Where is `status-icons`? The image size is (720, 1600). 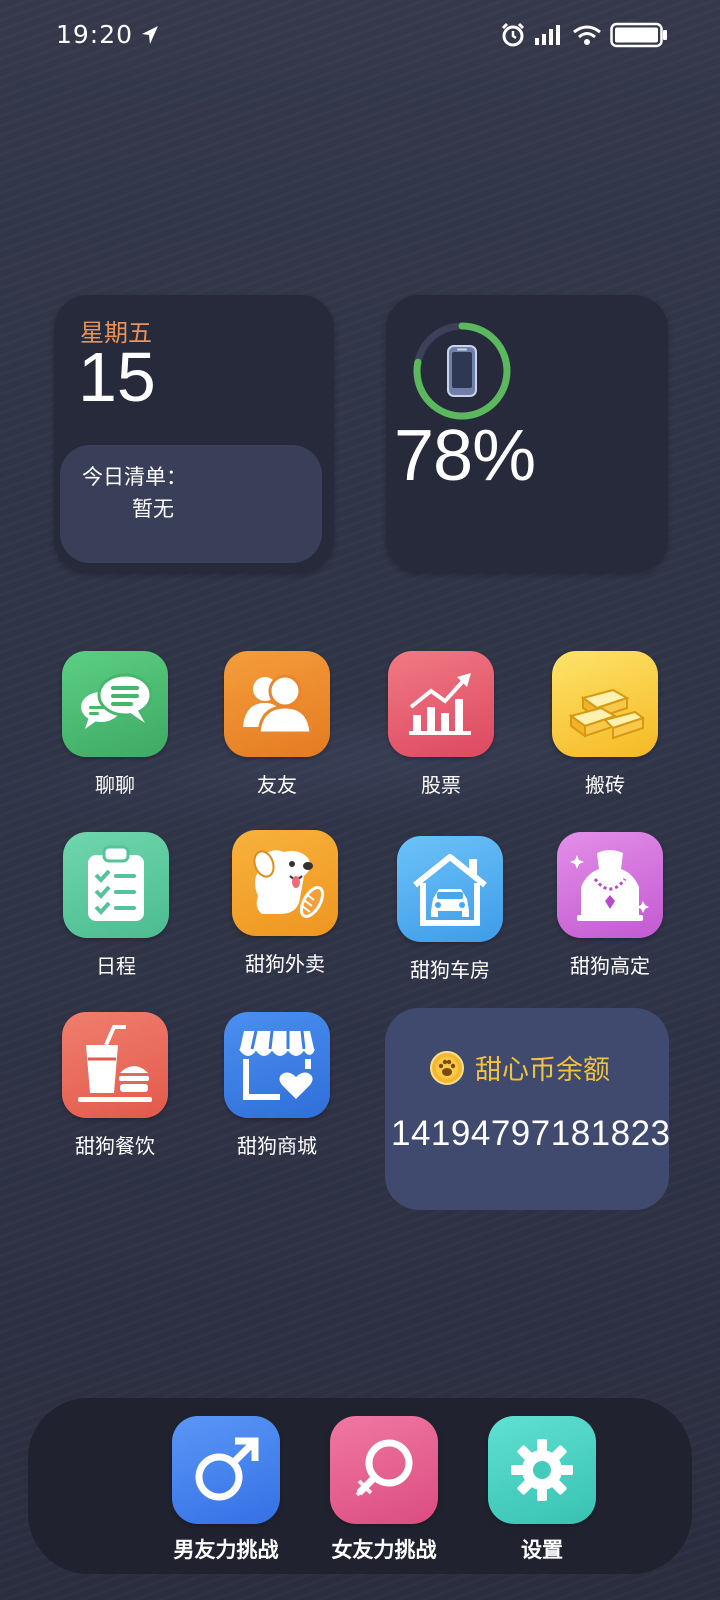 status-icons is located at coordinates (584, 35).